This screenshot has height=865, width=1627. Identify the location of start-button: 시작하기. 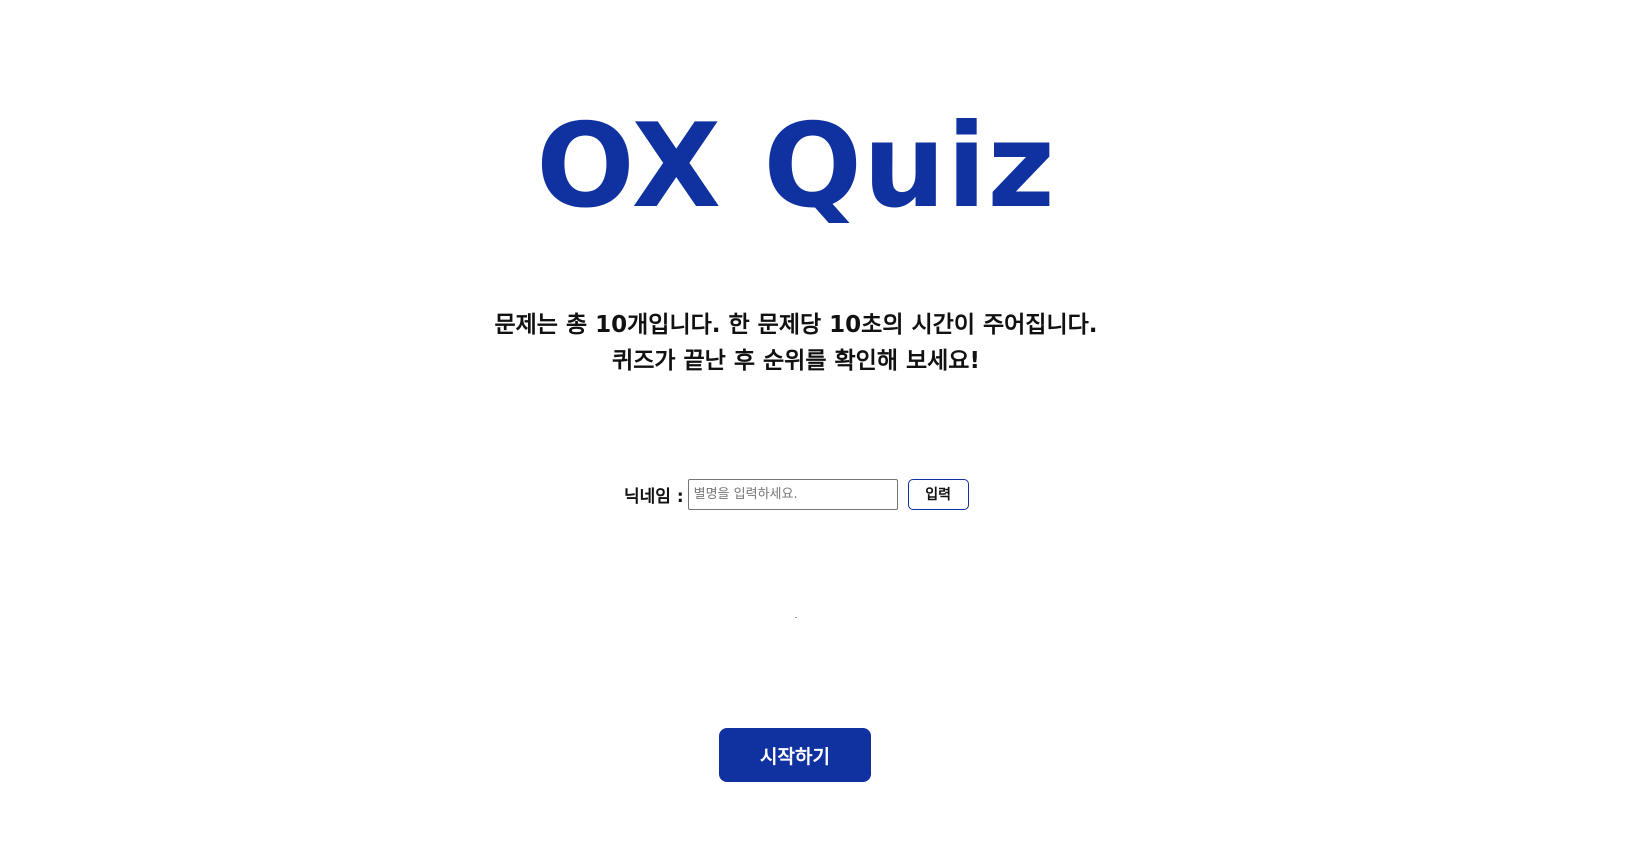
(795, 755).